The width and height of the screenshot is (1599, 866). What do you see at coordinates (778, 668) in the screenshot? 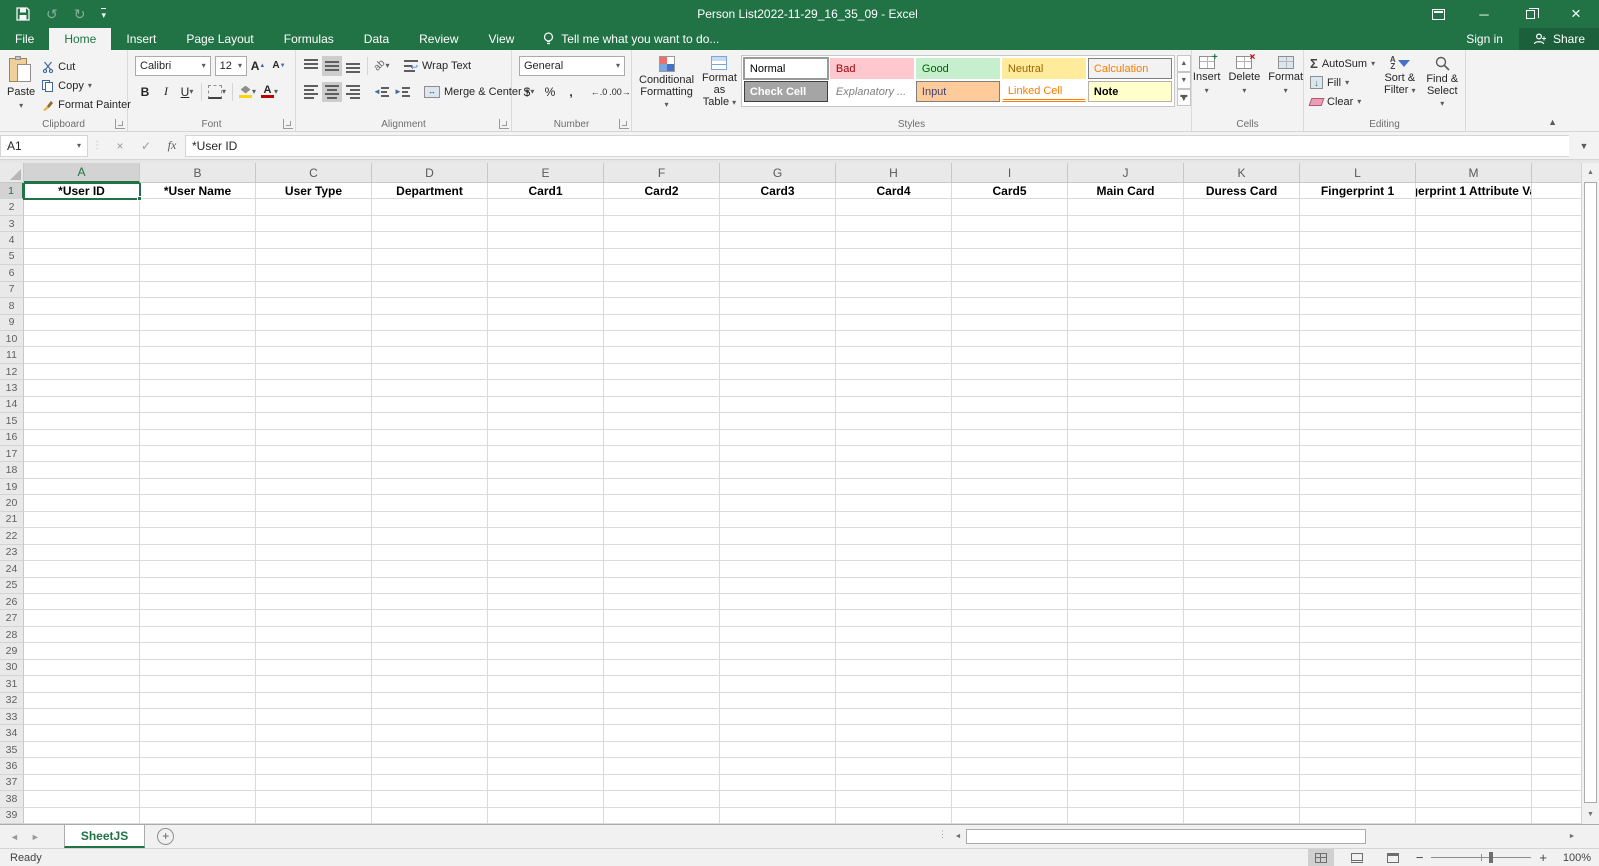
I see `cell-G30` at bounding box center [778, 668].